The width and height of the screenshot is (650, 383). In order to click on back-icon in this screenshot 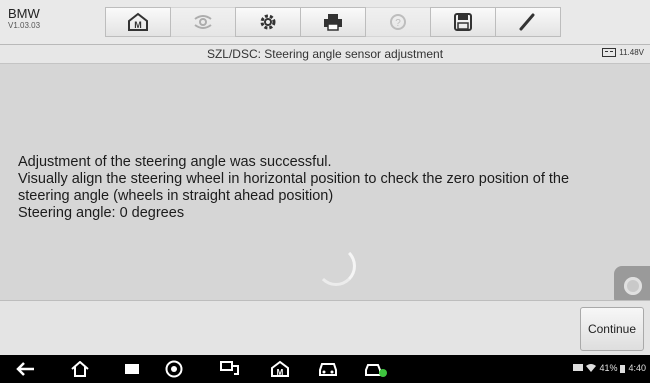, I will do `click(25, 369)`.